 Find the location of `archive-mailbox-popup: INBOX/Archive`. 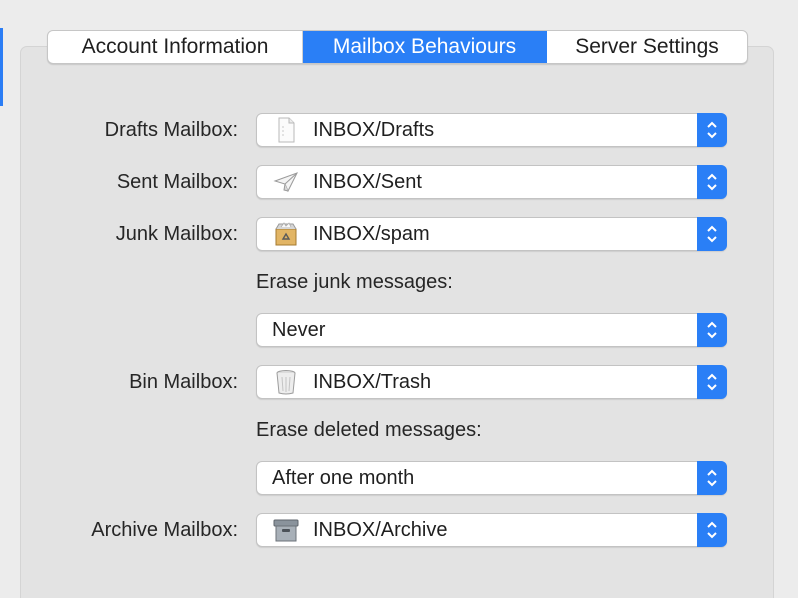

archive-mailbox-popup: INBOX/Archive is located at coordinates (491, 530).